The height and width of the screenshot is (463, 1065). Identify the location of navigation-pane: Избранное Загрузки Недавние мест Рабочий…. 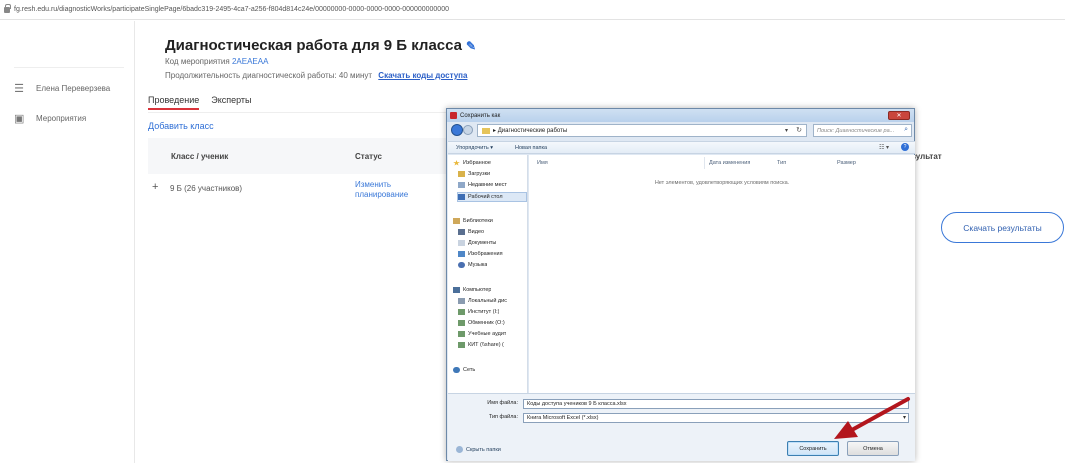
(488, 274).